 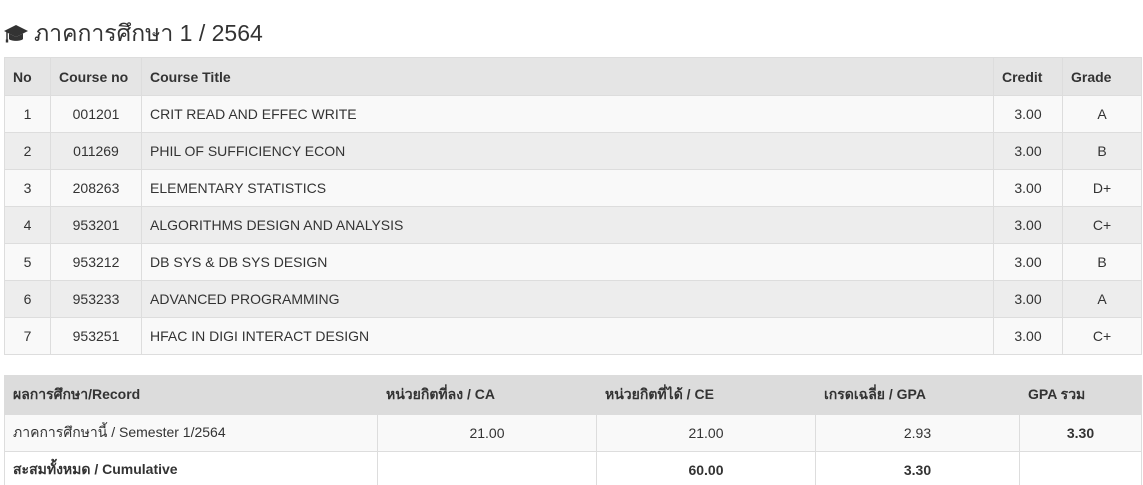 What do you see at coordinates (27, 76) in the screenshot?
I see `header-no: No` at bounding box center [27, 76].